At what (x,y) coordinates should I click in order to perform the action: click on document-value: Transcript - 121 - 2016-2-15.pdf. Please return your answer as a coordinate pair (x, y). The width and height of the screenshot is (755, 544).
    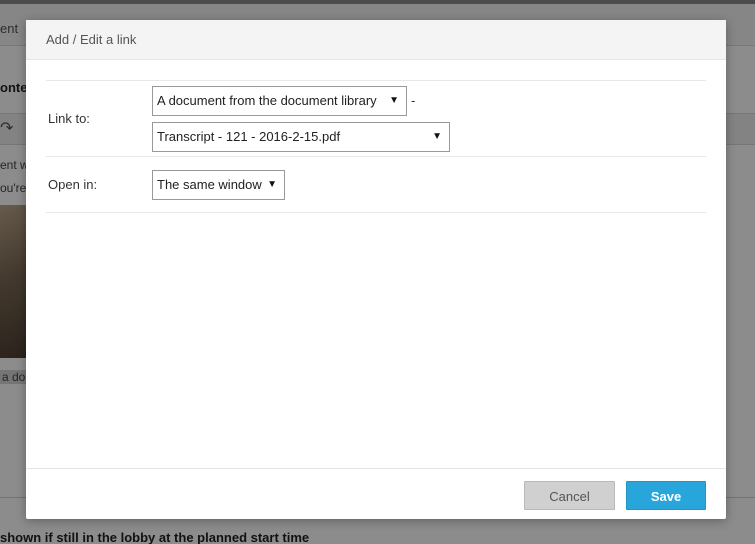
    Looking at the image, I should click on (249, 136).